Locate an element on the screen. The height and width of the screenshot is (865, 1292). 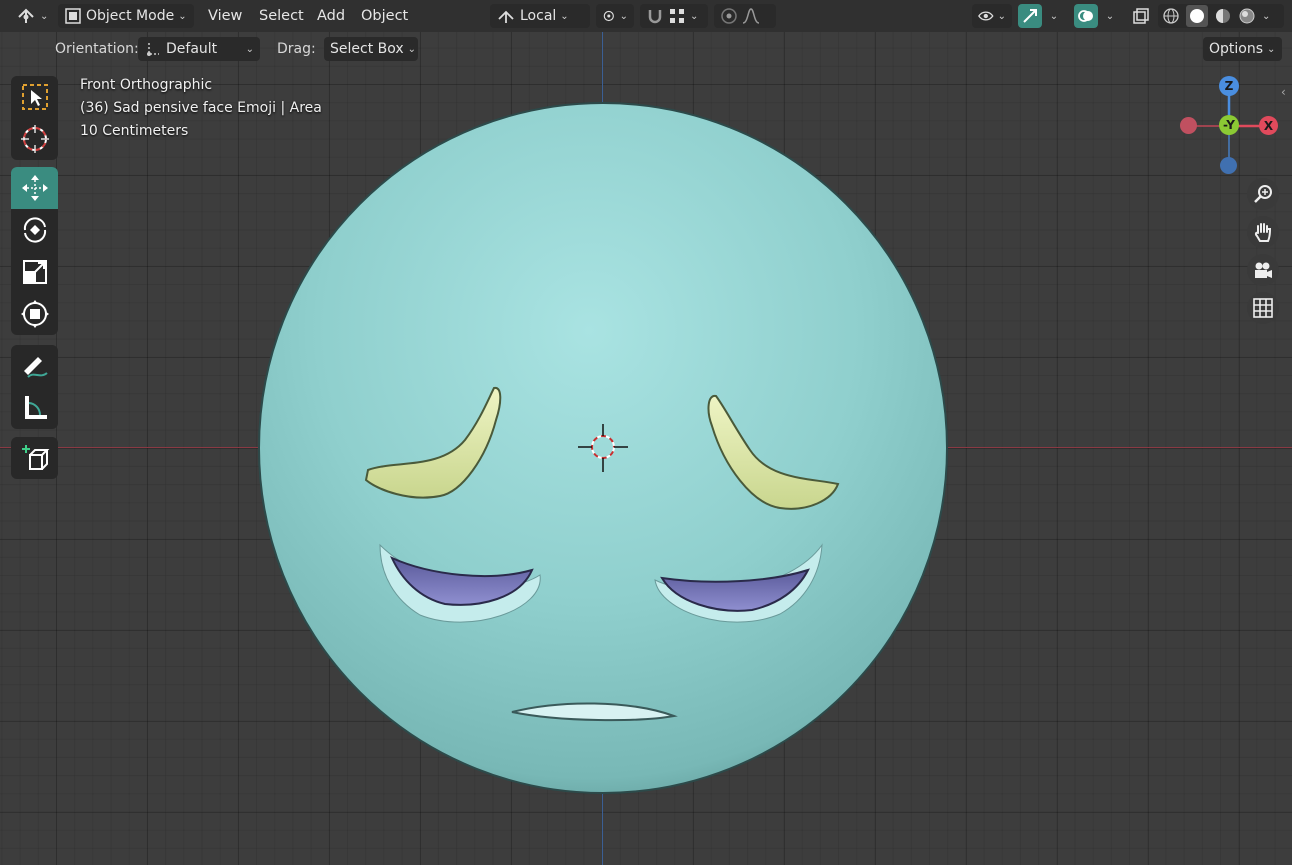
material-preview-icon is located at coordinates (1223, 16).